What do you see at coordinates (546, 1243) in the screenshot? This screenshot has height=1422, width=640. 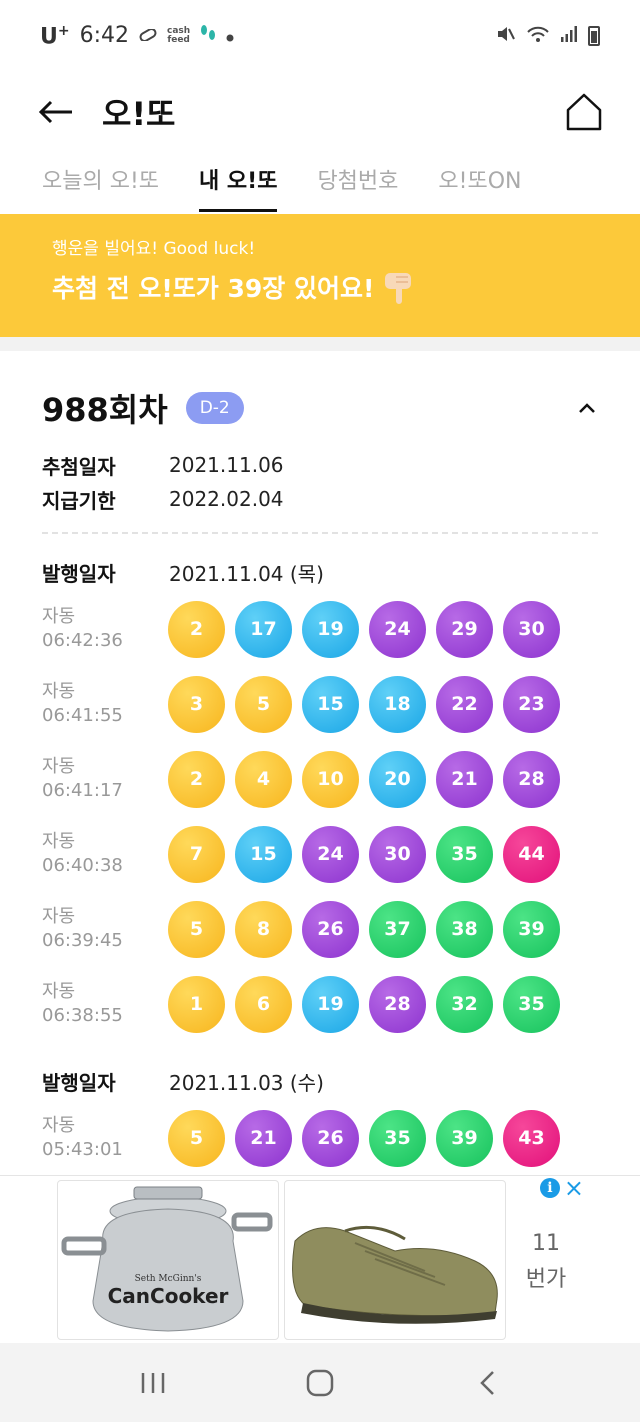 I see `ad-count: 11` at bounding box center [546, 1243].